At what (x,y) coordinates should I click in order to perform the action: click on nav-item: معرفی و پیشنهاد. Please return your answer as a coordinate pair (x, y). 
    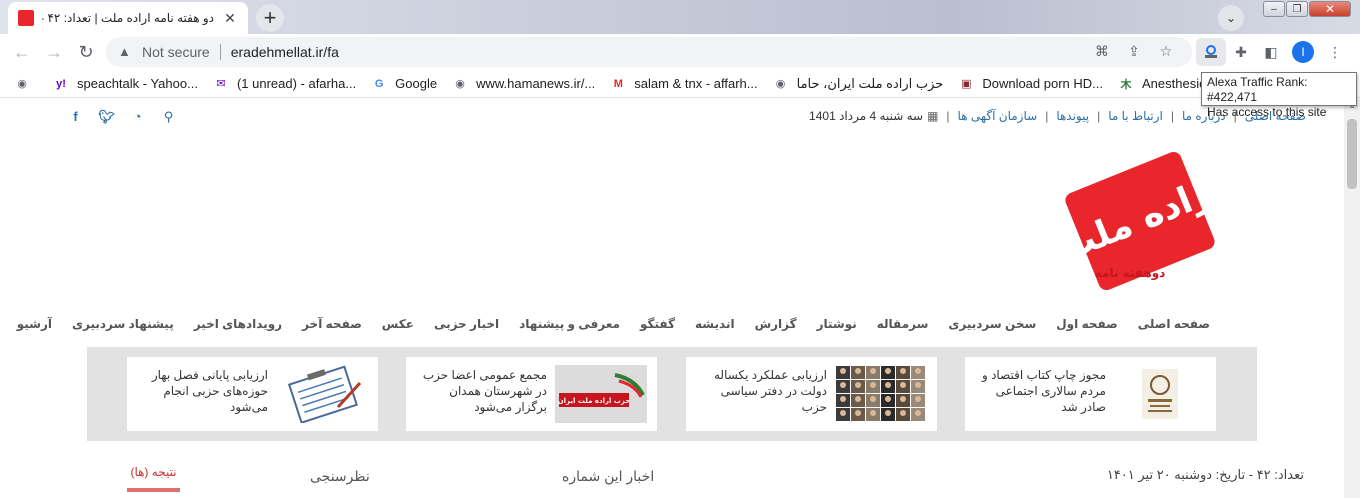
    Looking at the image, I should click on (569, 324).